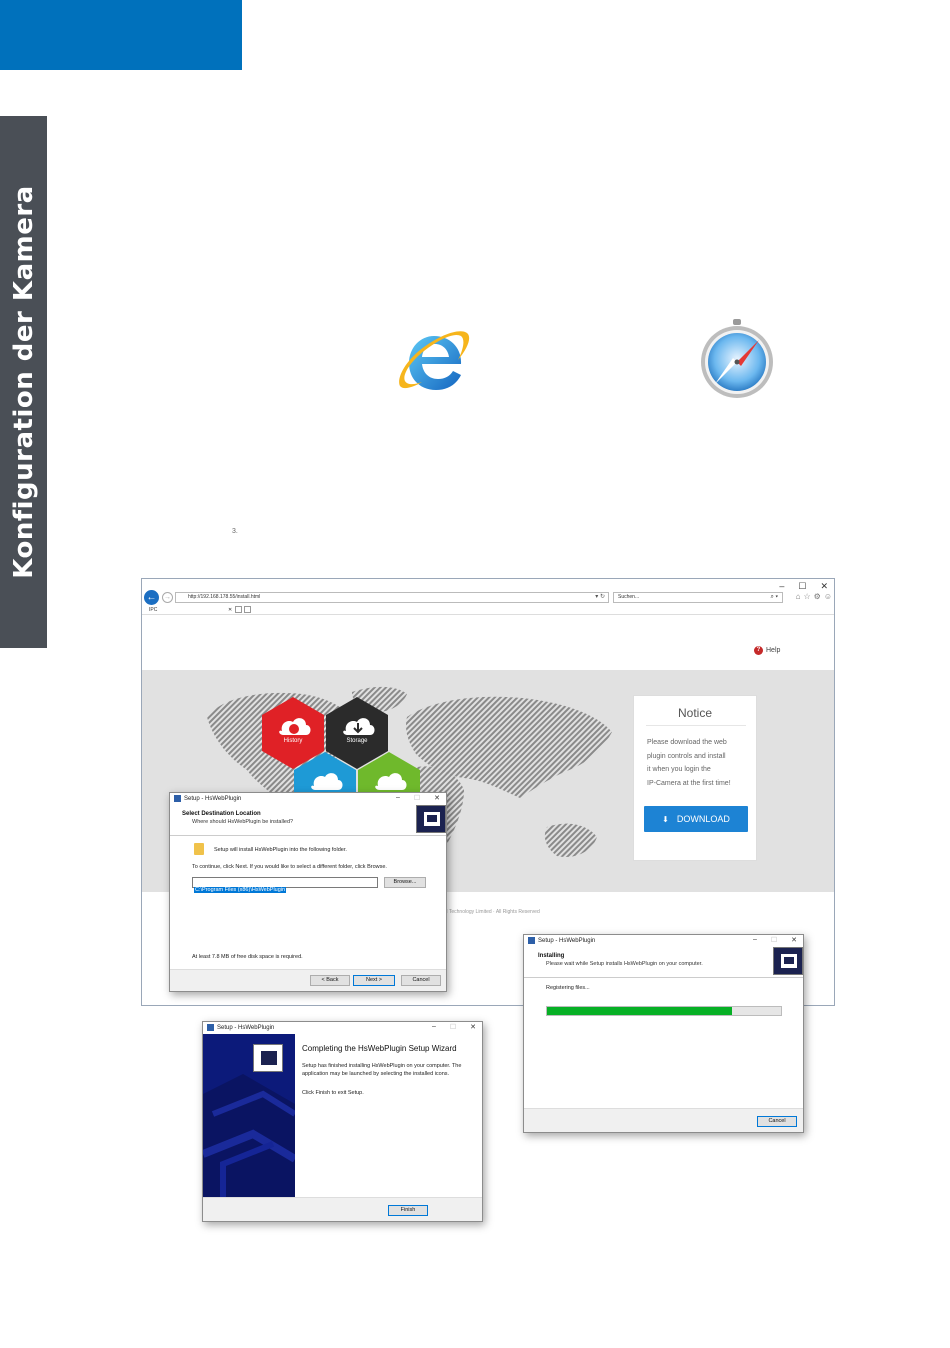 The height and width of the screenshot is (1348, 950). Describe the element at coordinates (238, 609) in the screenshot. I see `new-tab-icon` at that location.